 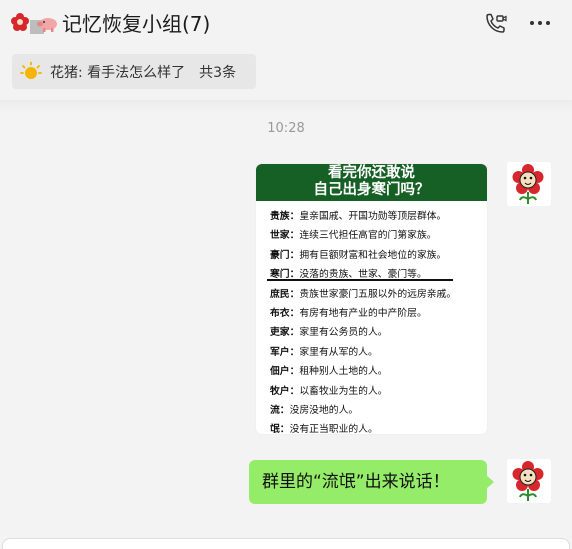 I want to click on pinned-notice: 花猪: 看手法怎么样了 共3条, so click(x=134, y=71).